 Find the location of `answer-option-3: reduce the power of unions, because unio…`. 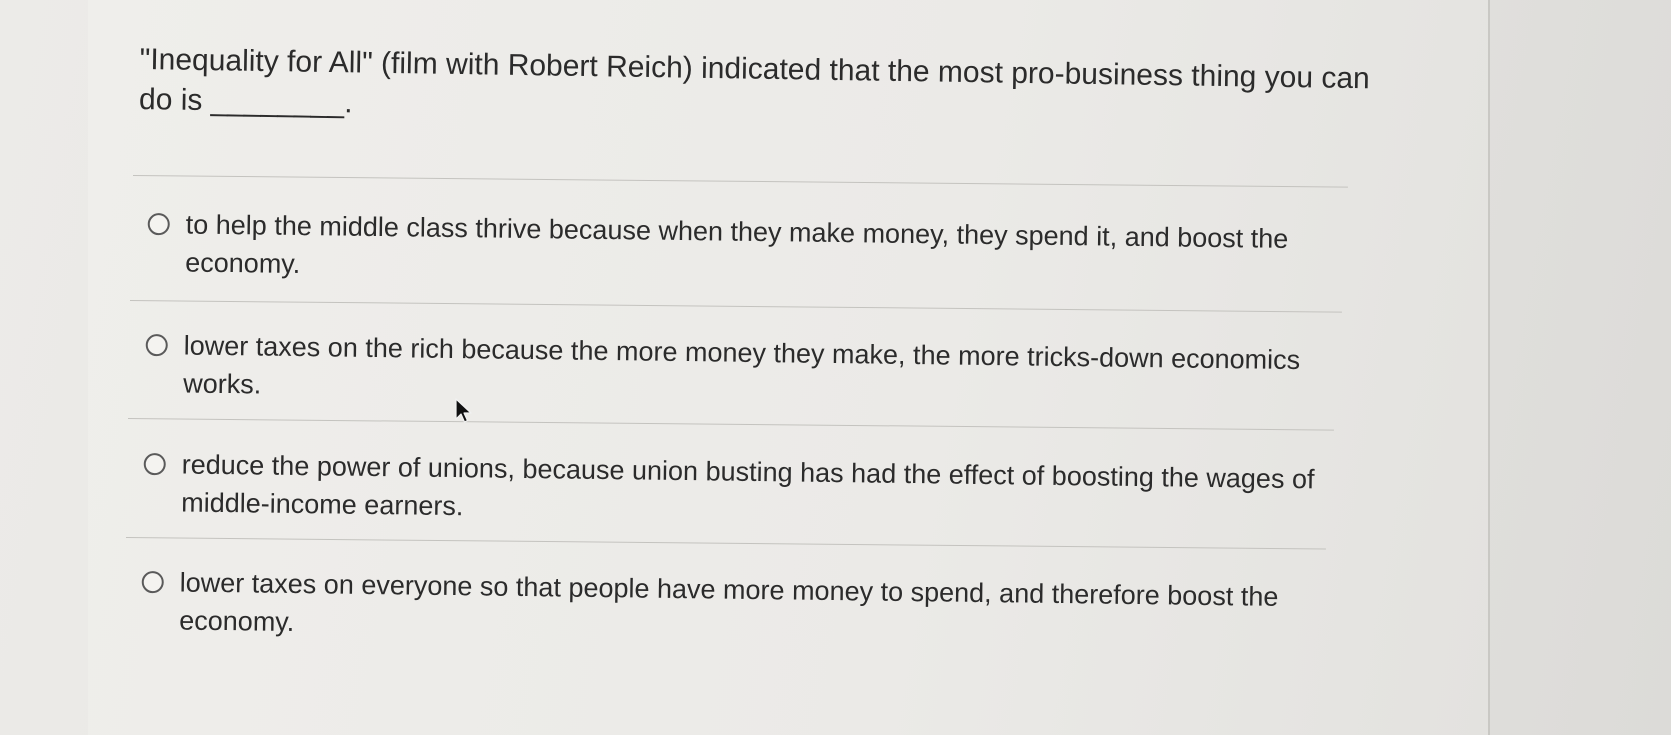

answer-option-3: reduce the power of unions, because unio… is located at coordinates (732, 490).